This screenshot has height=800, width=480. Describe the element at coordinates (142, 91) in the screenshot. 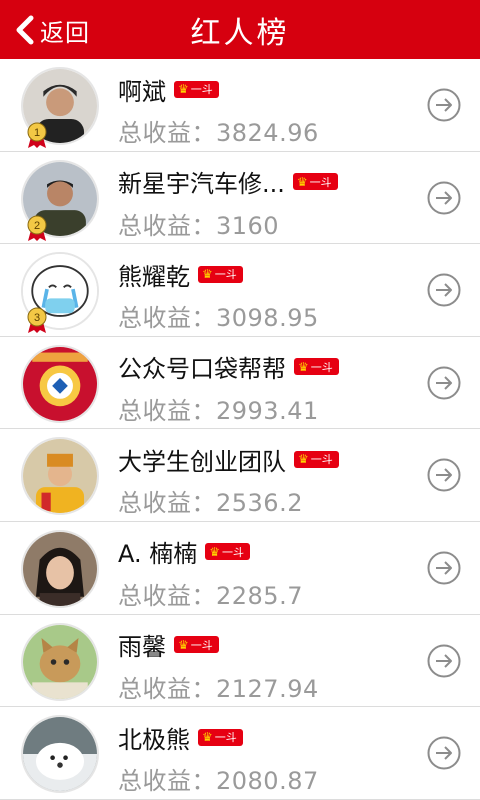

I see `user-name: 啊斌` at that location.